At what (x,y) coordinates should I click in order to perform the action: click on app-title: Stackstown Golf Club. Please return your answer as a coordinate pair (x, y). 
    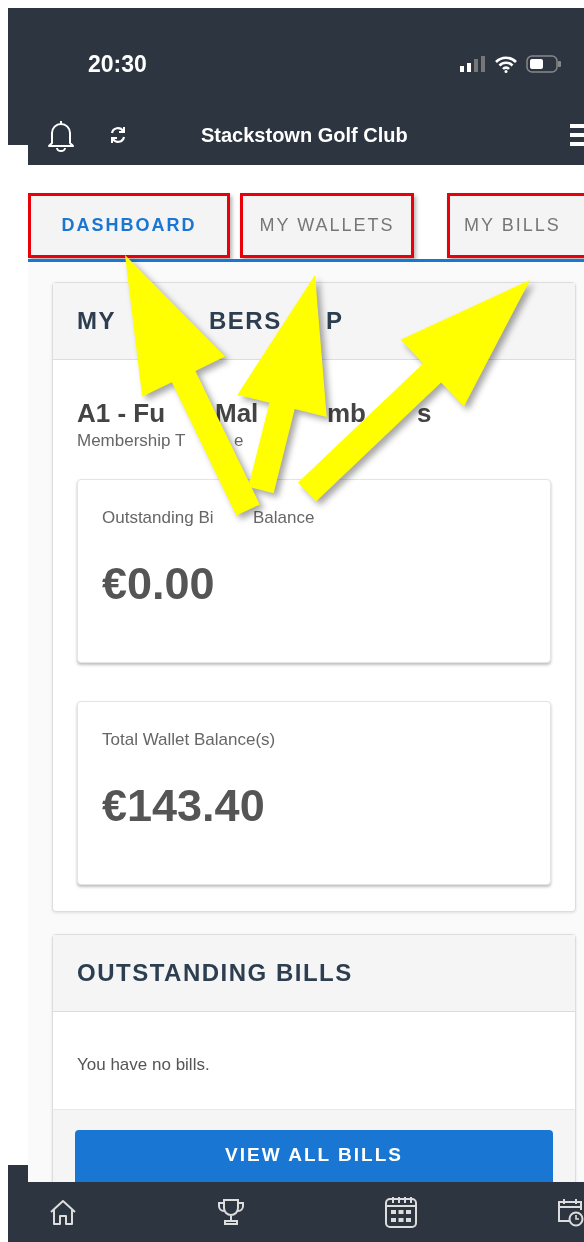
    Looking at the image, I should click on (305, 135).